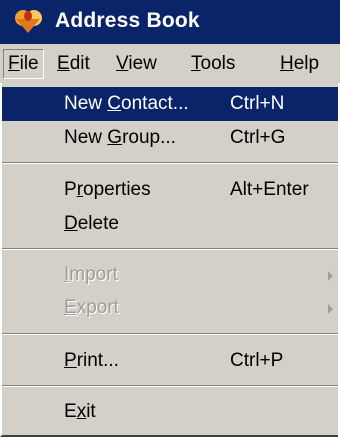 The image size is (340, 439). What do you see at coordinates (257, 103) in the screenshot?
I see `shortcut-new-contact: Ctrl+N` at bounding box center [257, 103].